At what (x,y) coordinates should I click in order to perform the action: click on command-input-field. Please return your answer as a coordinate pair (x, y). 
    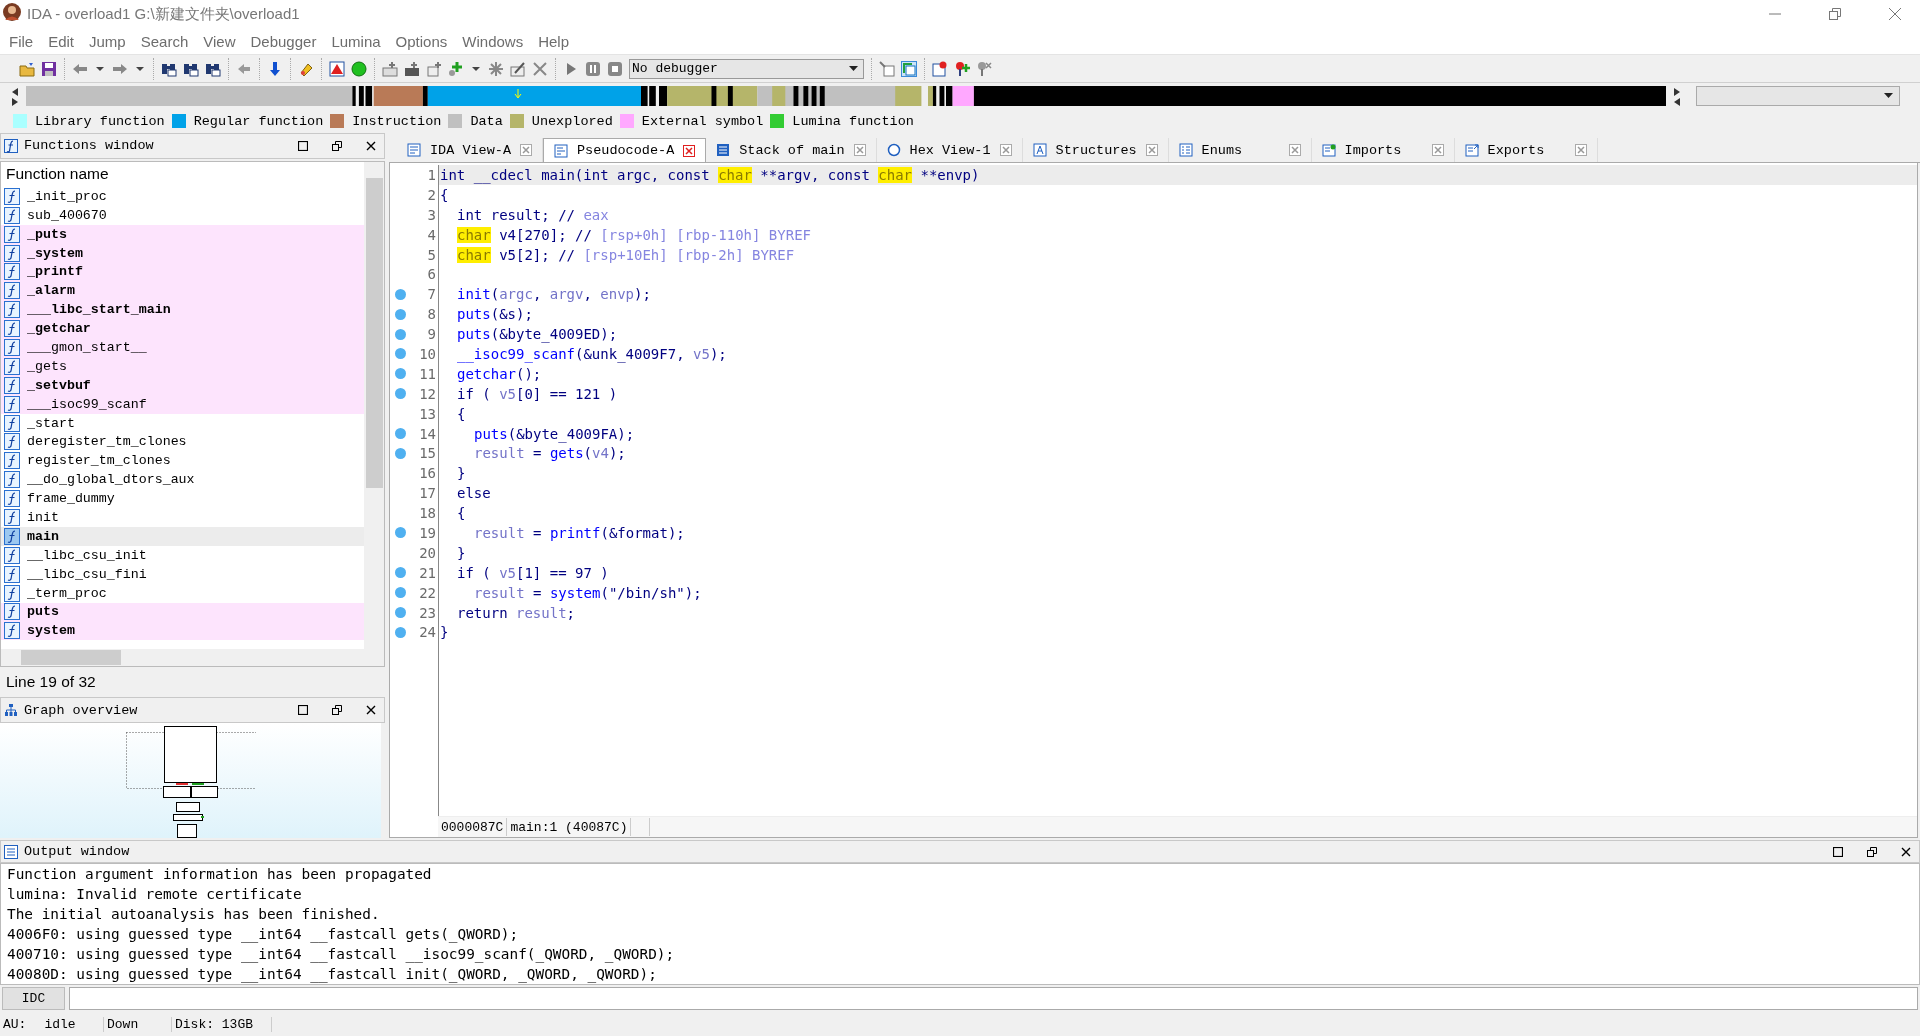
    Looking at the image, I should click on (993, 998).